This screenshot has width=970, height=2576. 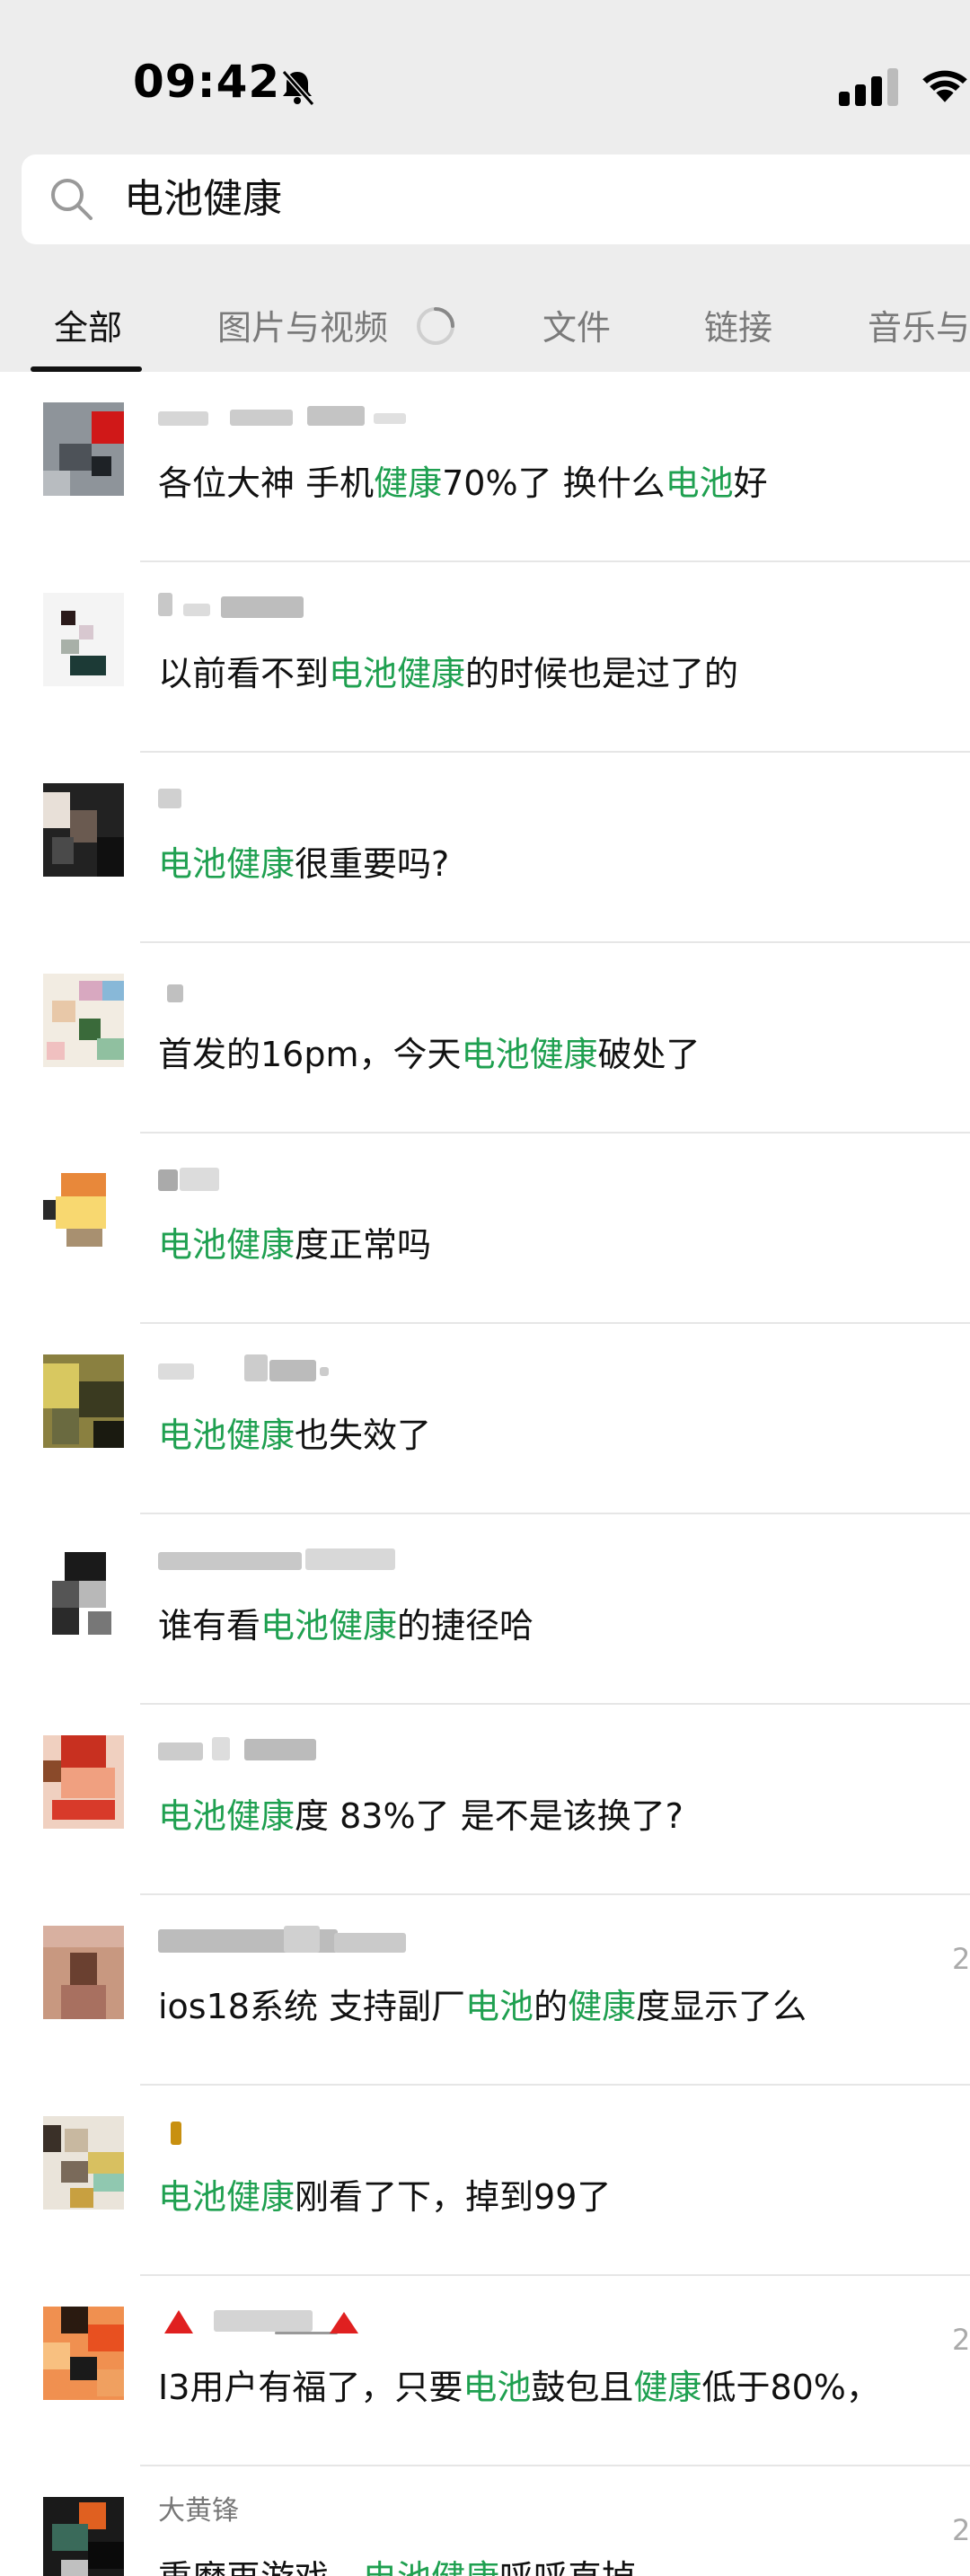 What do you see at coordinates (310, 1054) in the screenshot?
I see `message-text: 首发的16pm，今天` at bounding box center [310, 1054].